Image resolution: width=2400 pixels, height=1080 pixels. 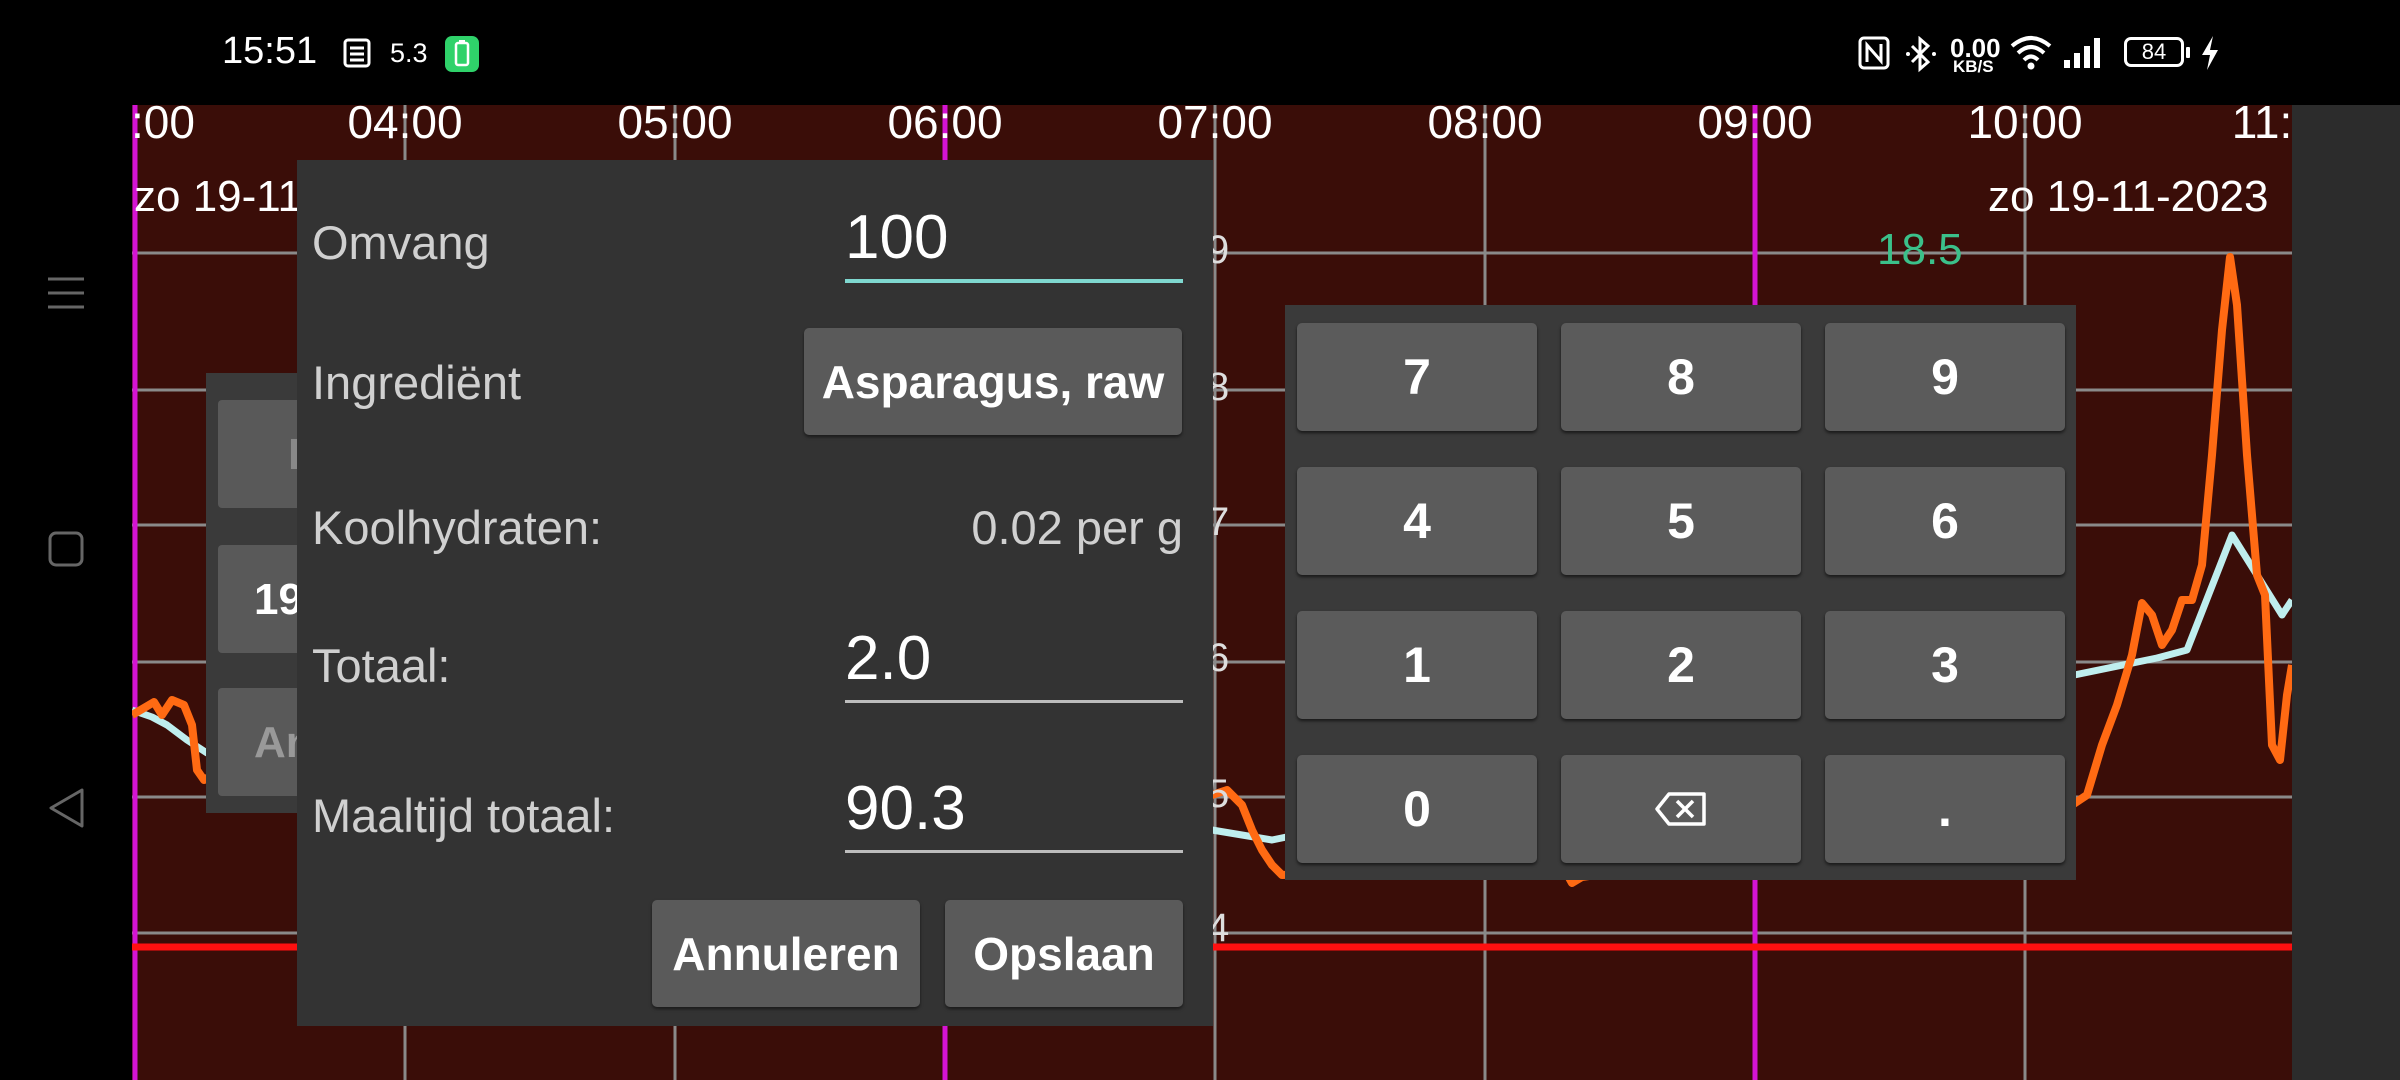 I want to click on time-tick: 05:00, so click(x=675, y=122).